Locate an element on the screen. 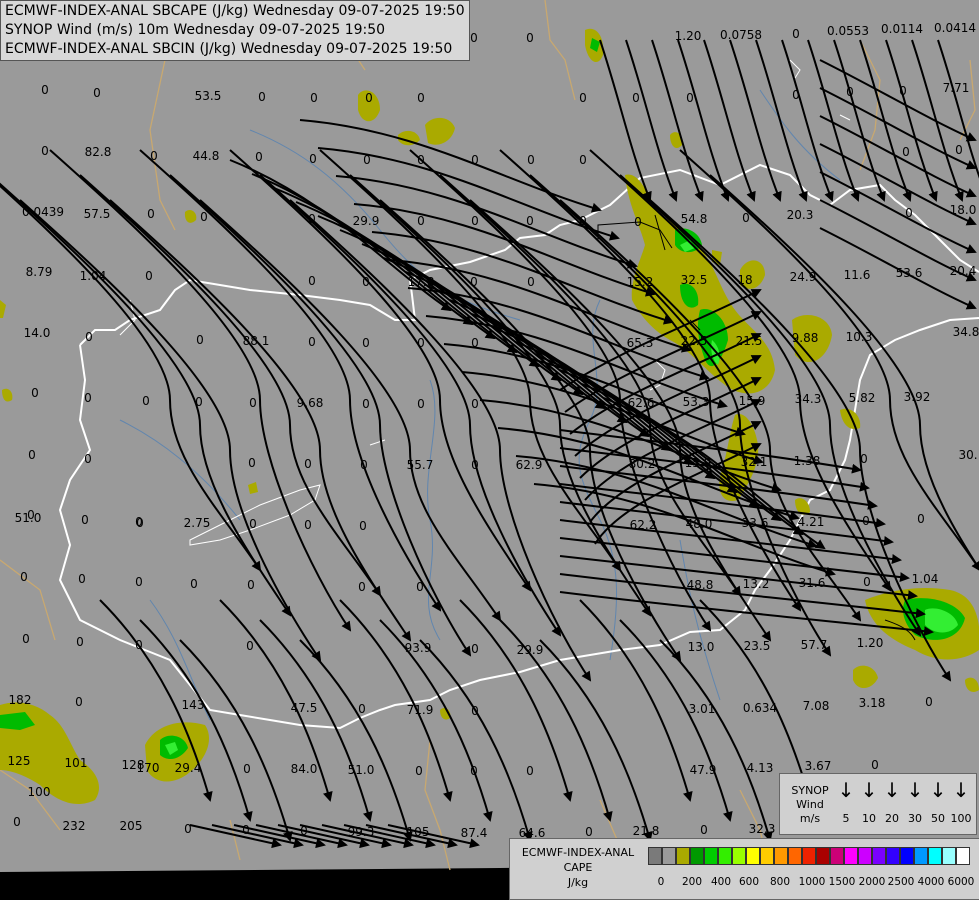  wind-legend-speed: 100 is located at coordinates (961, 818).